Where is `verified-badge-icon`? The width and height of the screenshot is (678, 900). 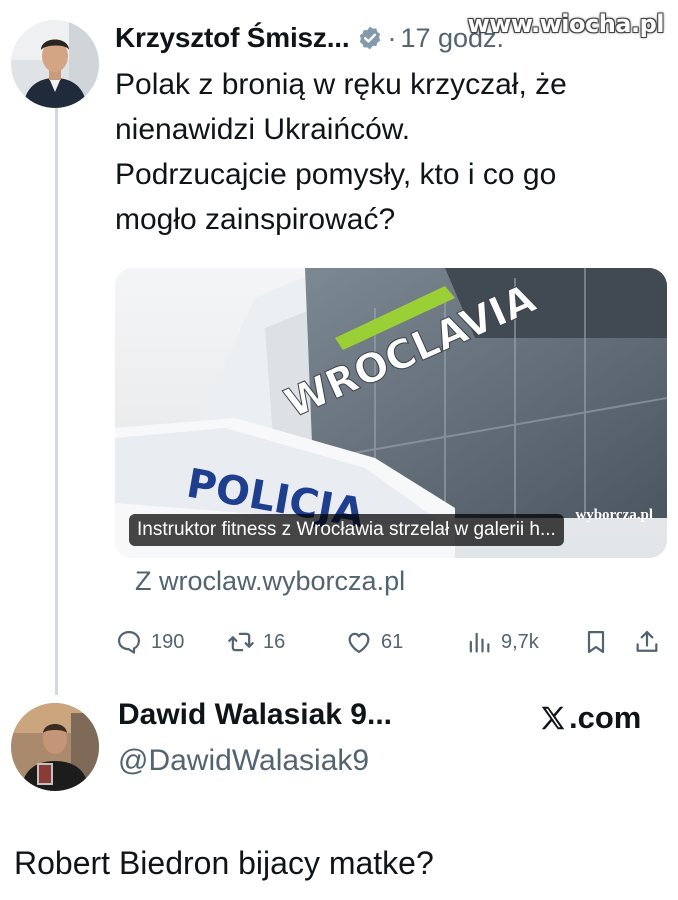 verified-badge-icon is located at coordinates (370, 38).